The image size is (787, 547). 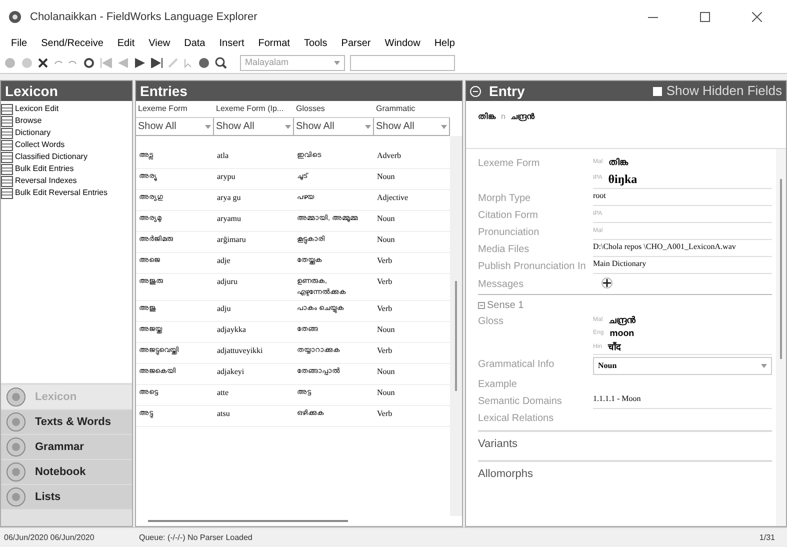 I want to click on table-cell-text: atte, so click(x=223, y=392).